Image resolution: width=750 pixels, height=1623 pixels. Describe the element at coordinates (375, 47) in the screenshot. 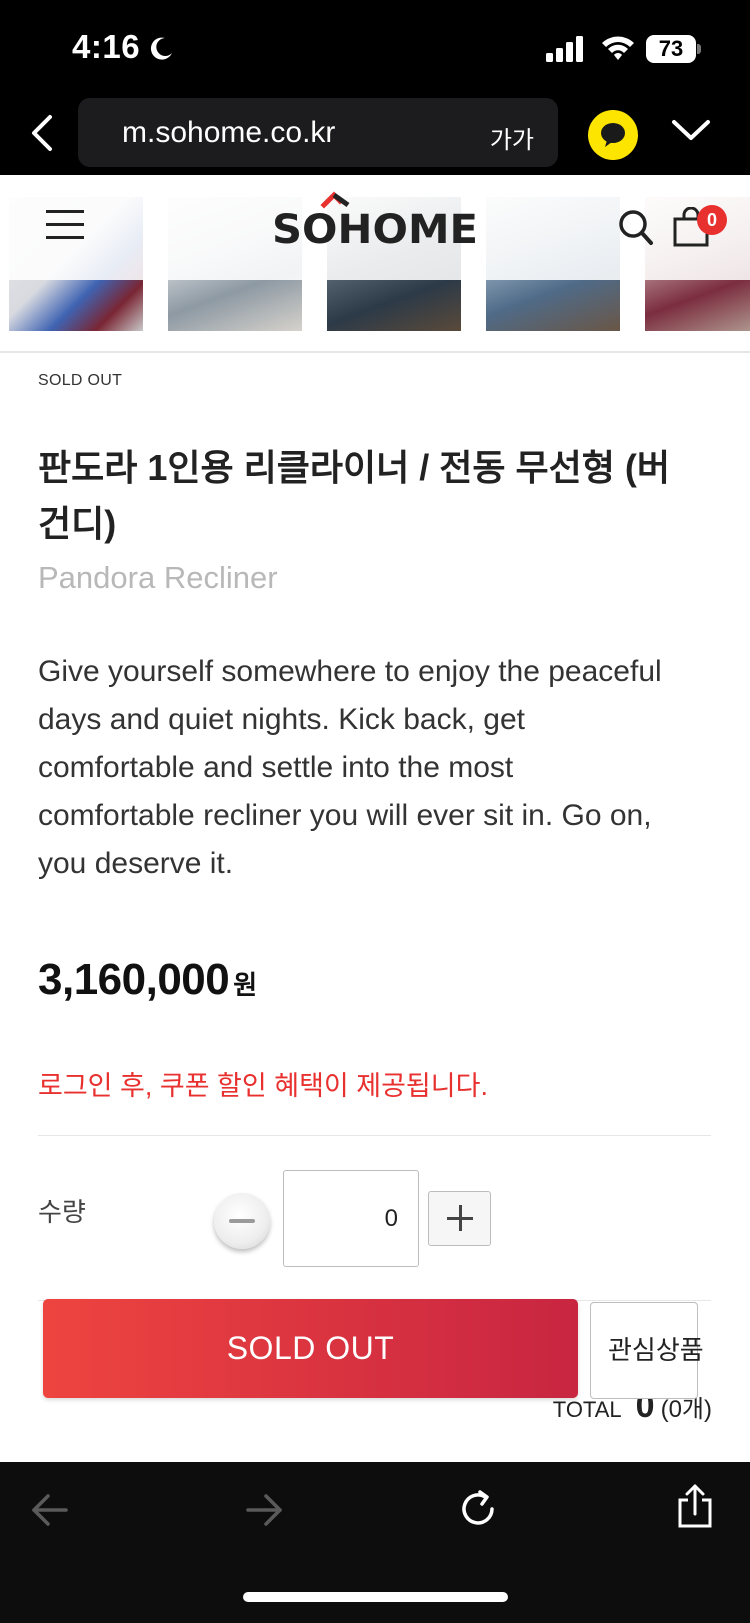

I see `status-bar: 4:16 73` at that location.